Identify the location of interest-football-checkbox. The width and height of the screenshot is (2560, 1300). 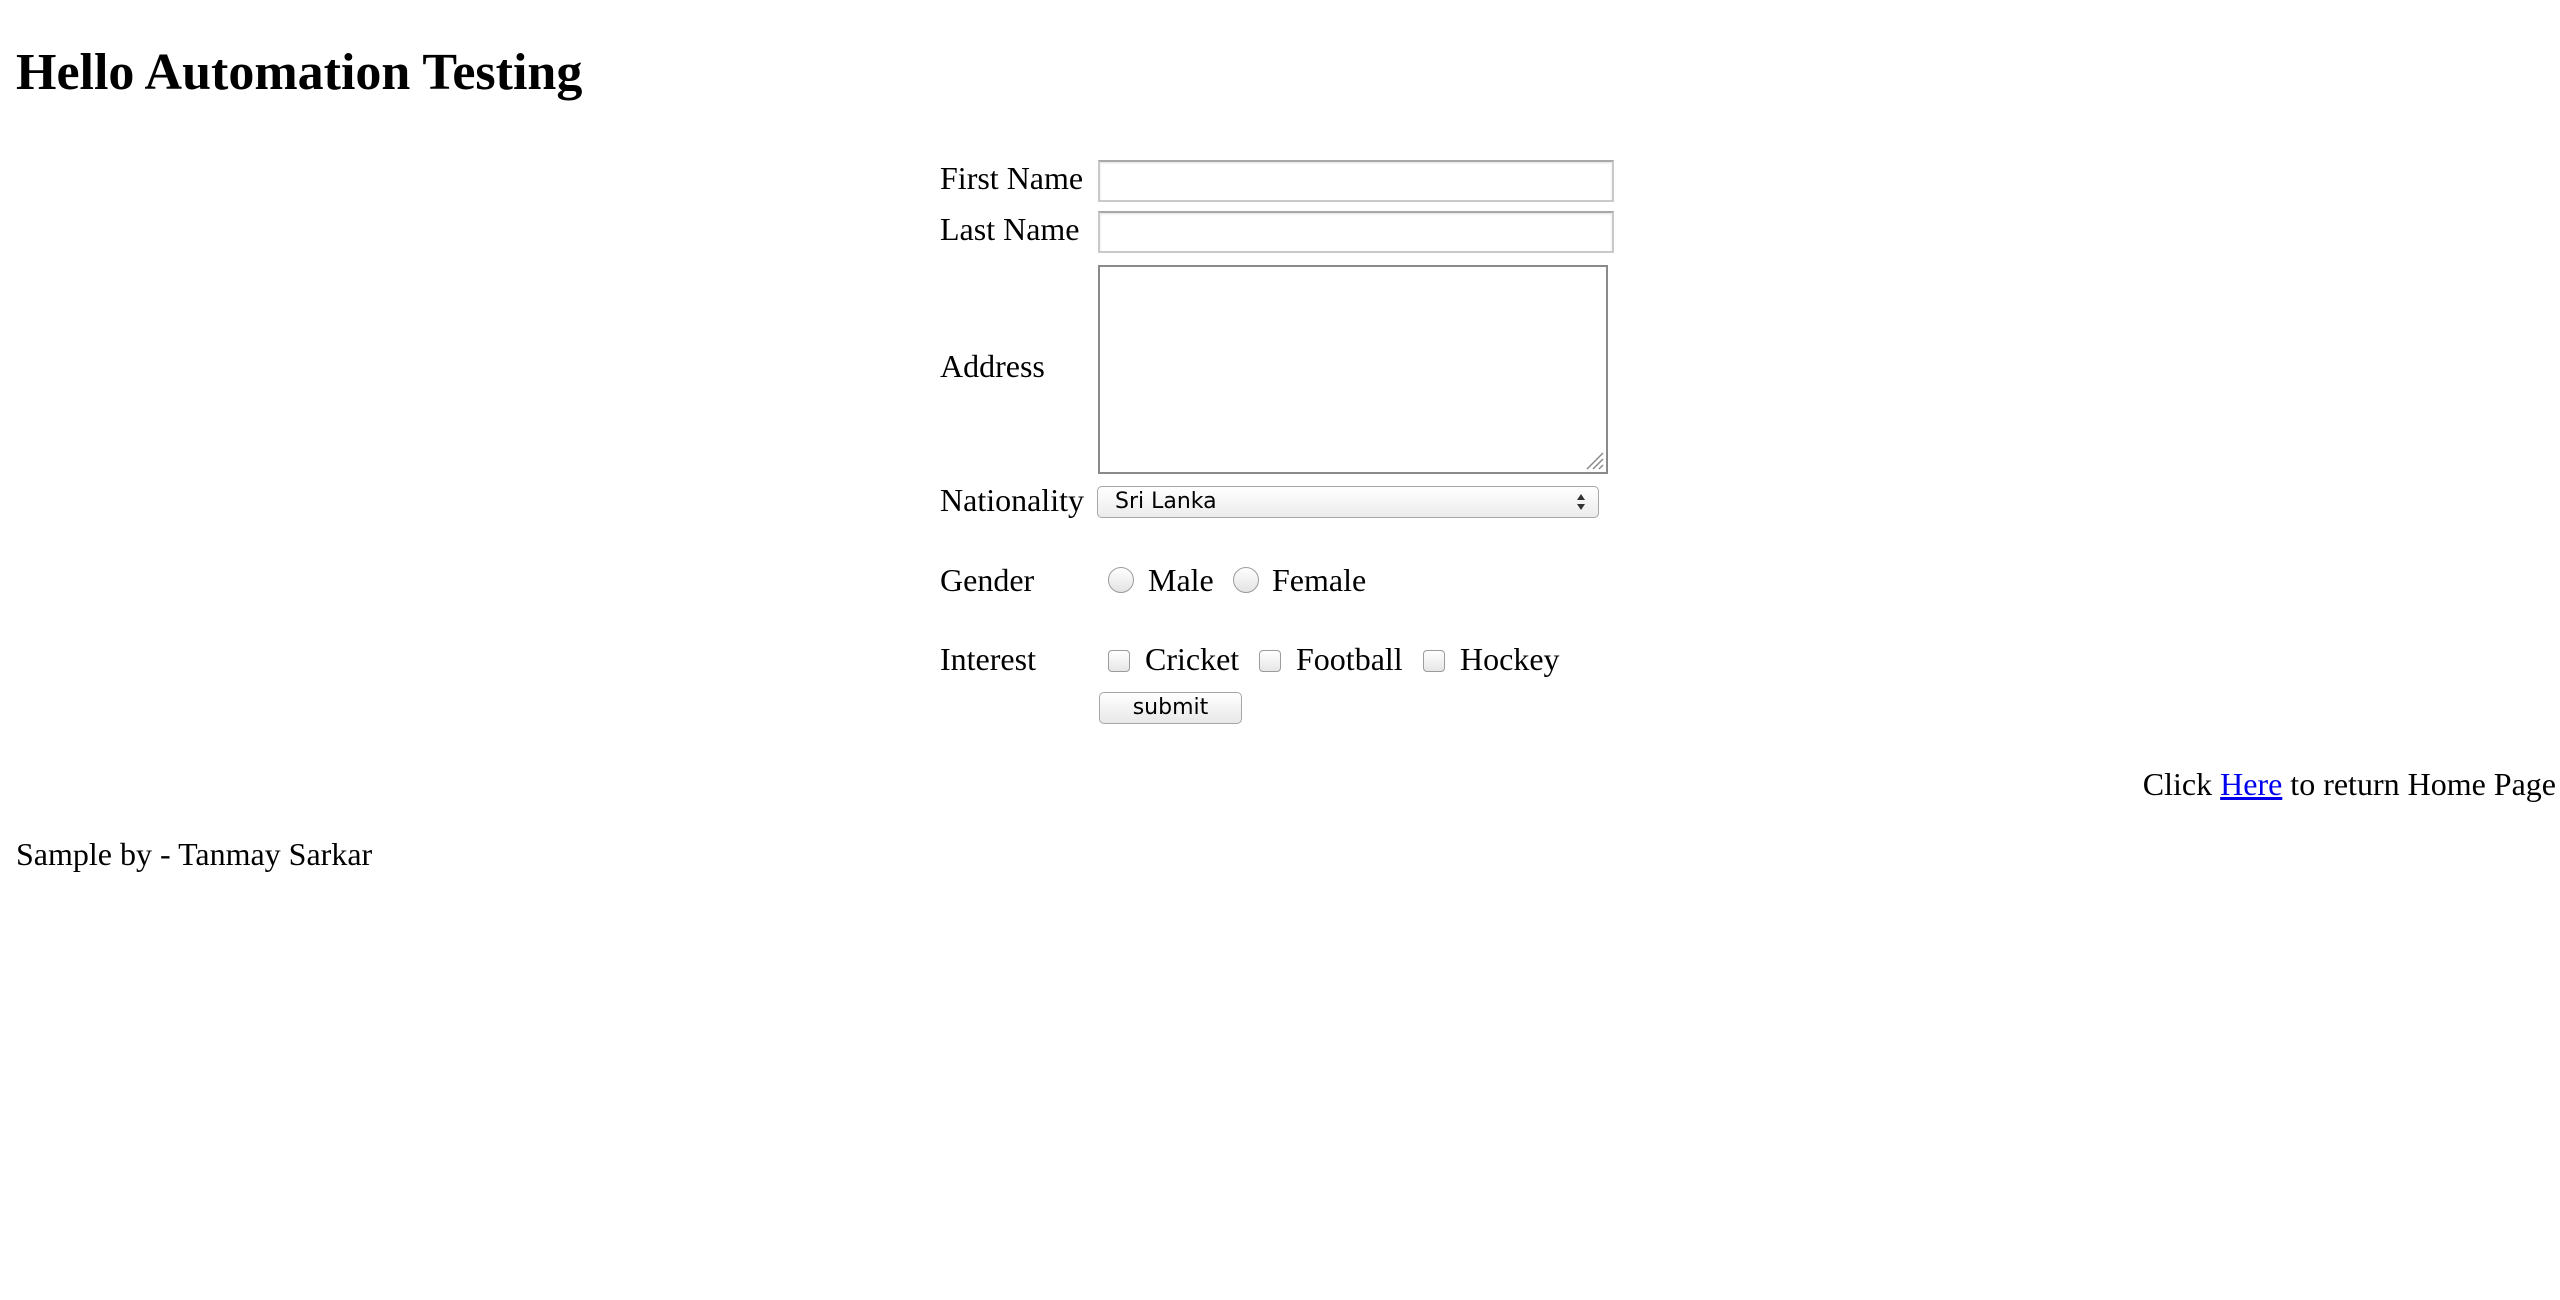
(1270, 661).